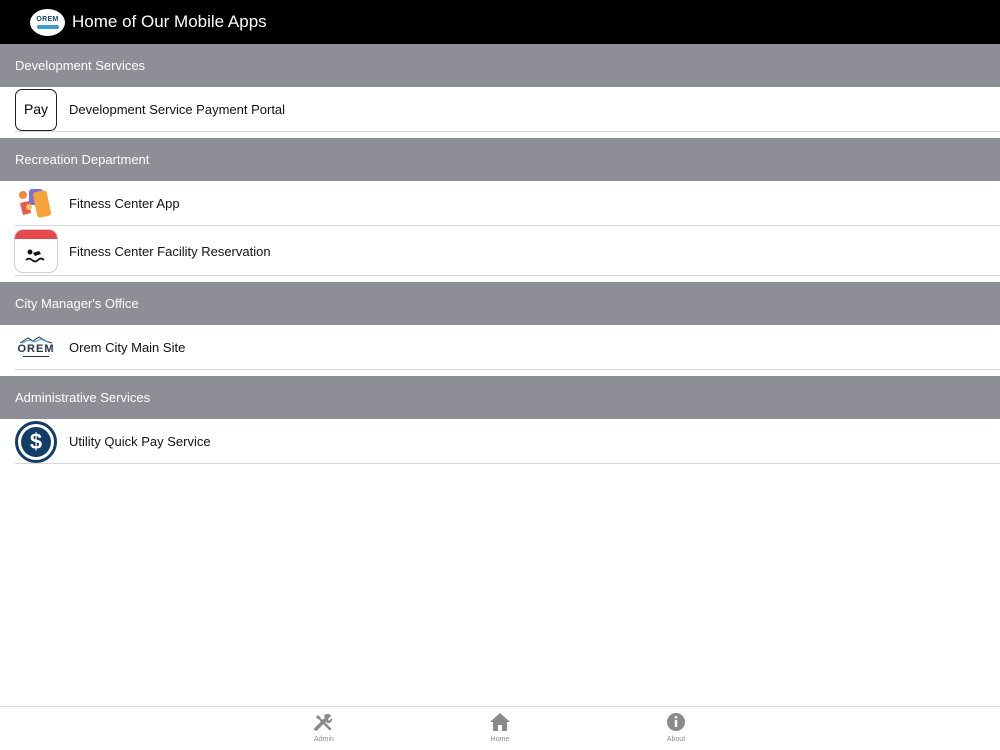  What do you see at coordinates (170, 251) in the screenshot?
I see `list-item-label: Fitness Center Facility Reservation` at bounding box center [170, 251].